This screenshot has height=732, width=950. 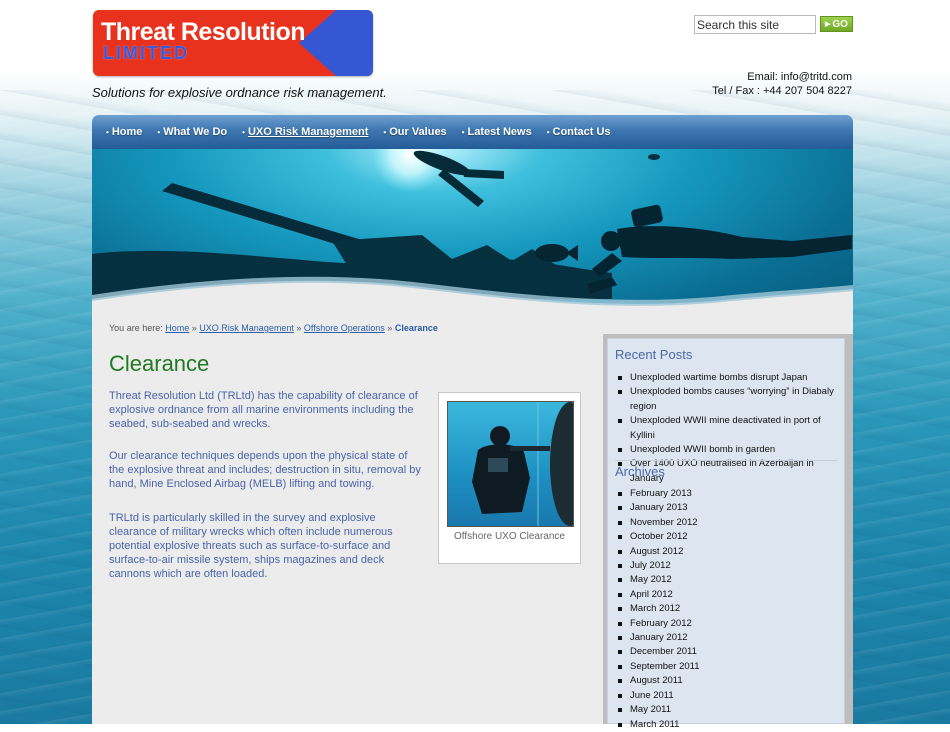 What do you see at coordinates (728, 595) in the screenshot?
I see `archive-item: April 2012` at bounding box center [728, 595].